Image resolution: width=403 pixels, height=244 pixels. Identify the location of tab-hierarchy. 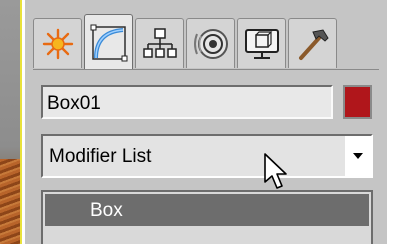
(159, 43).